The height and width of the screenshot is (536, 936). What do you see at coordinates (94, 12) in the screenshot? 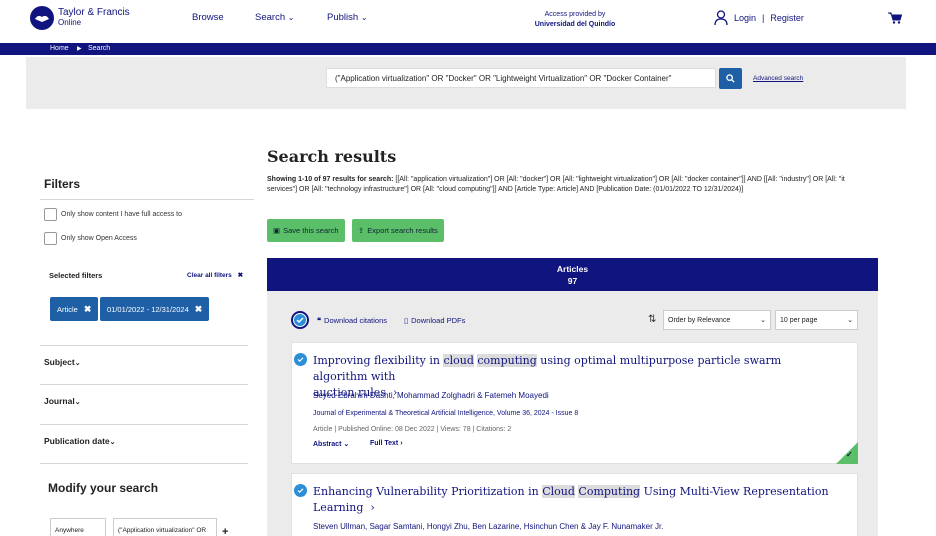
I see `logo-title: Taylor & Francis` at bounding box center [94, 12].